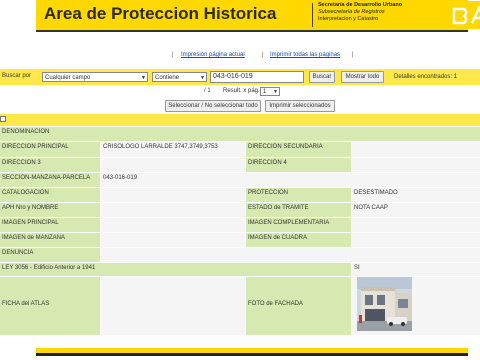 This screenshot has height=360, width=480. Describe the element at coordinates (207, 91) in the screenshot. I see `page-info: / 1` at that location.